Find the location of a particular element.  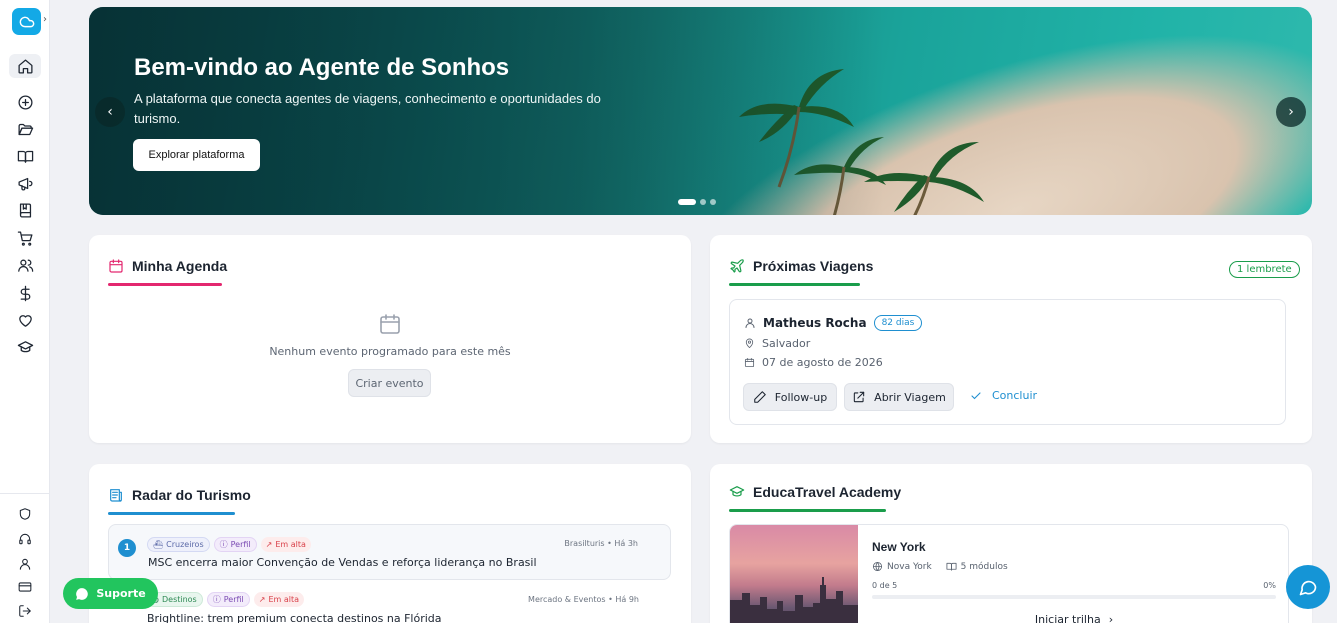

cart-icon is located at coordinates (25, 238).